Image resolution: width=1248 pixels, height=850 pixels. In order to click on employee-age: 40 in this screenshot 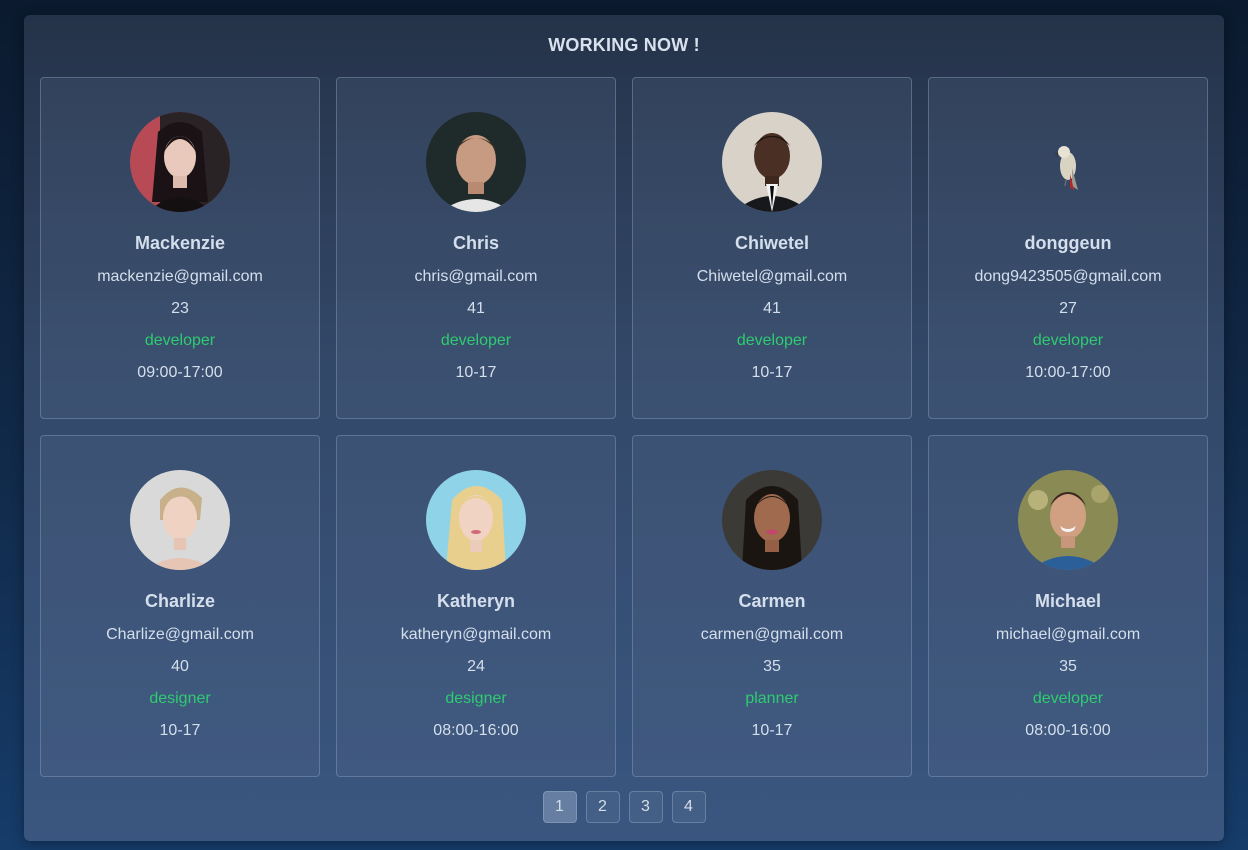, I will do `click(180, 666)`.